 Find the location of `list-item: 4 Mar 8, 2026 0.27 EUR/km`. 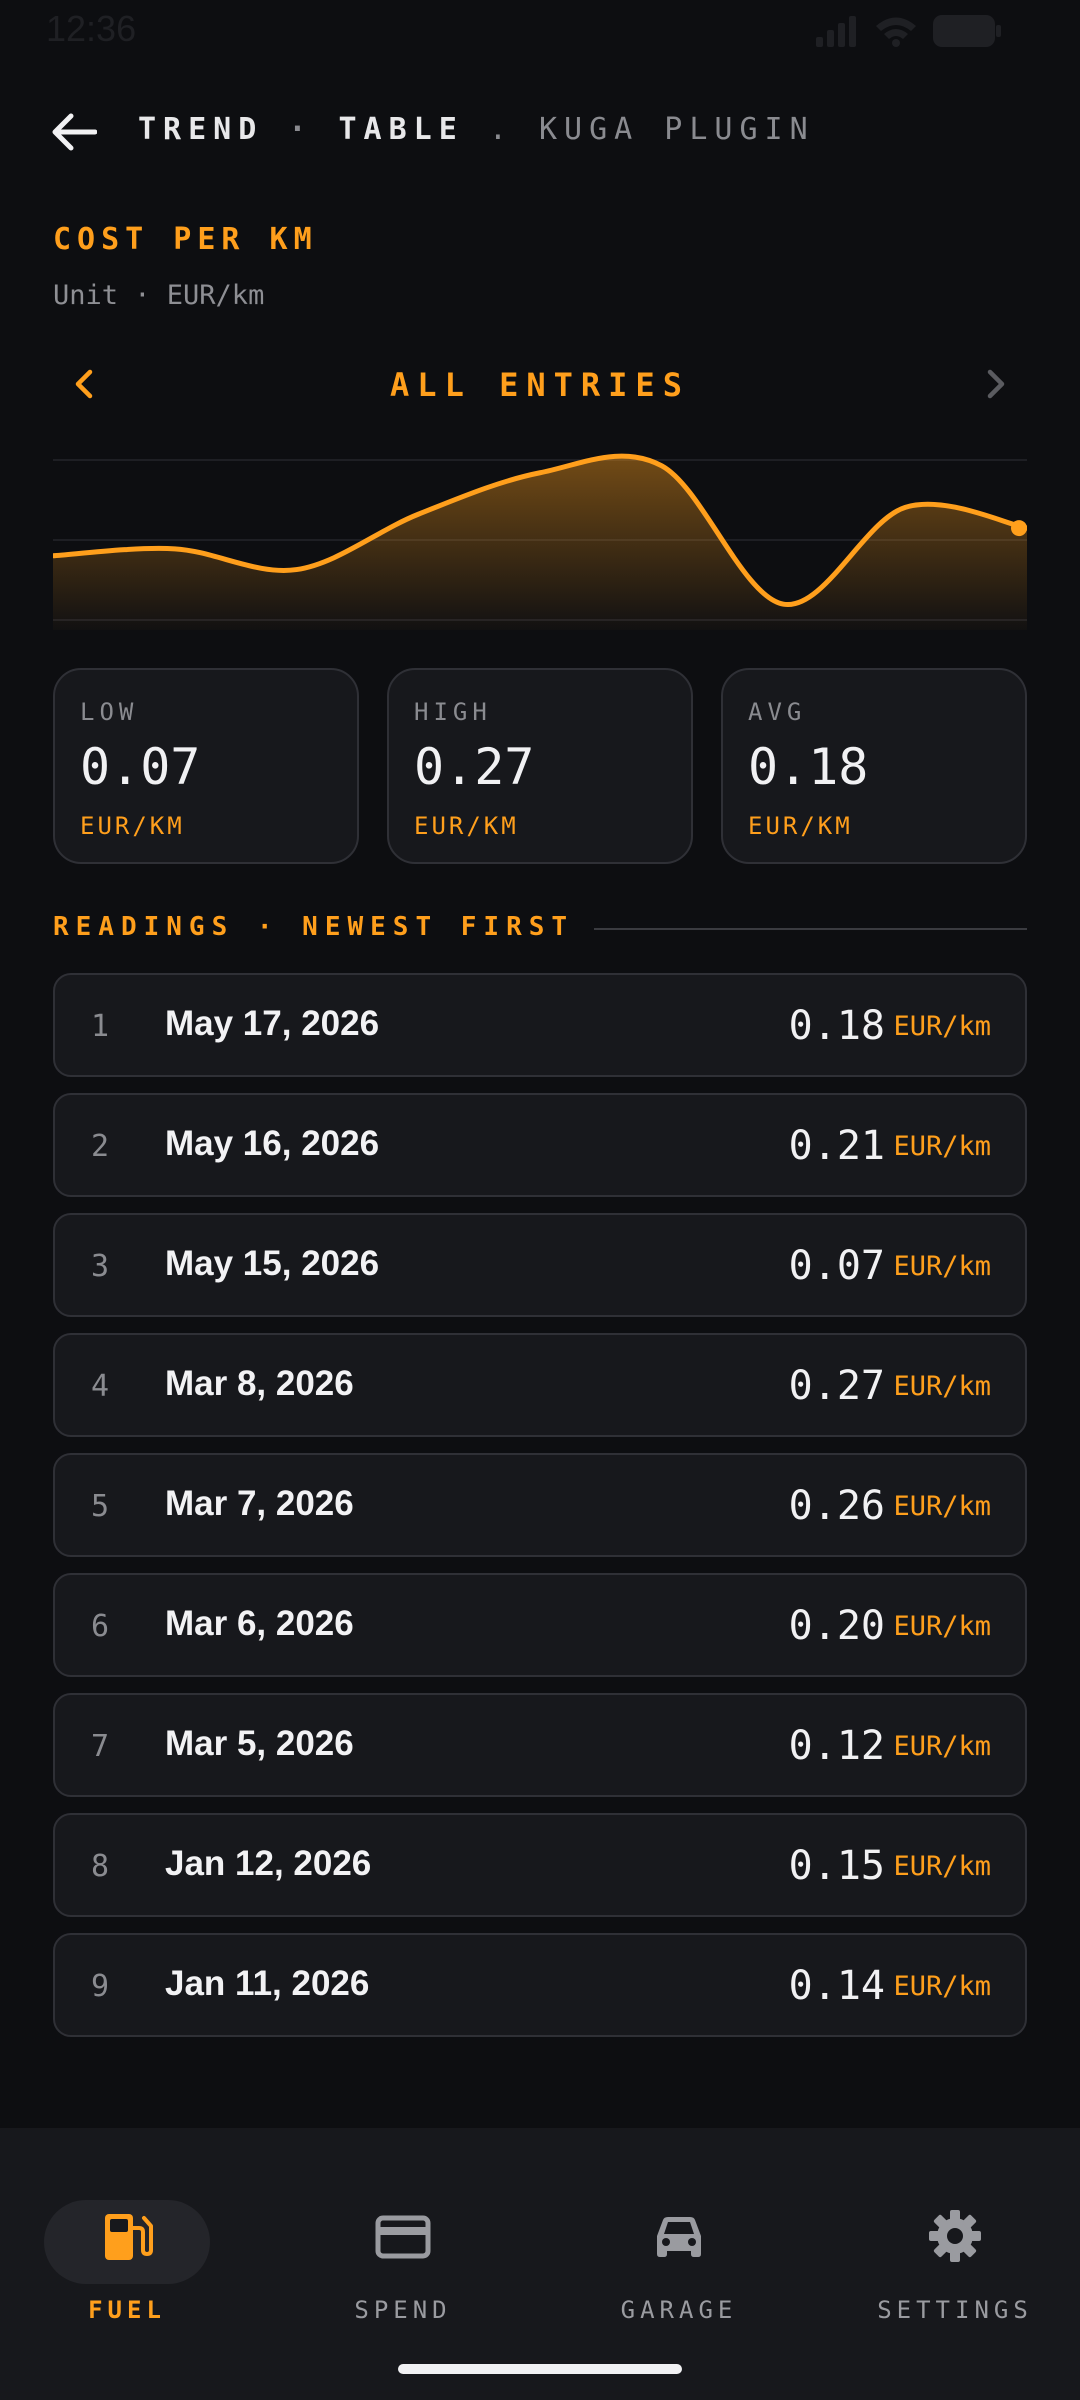

list-item: 4 Mar 8, 2026 0.27 EUR/km is located at coordinates (540, 1385).